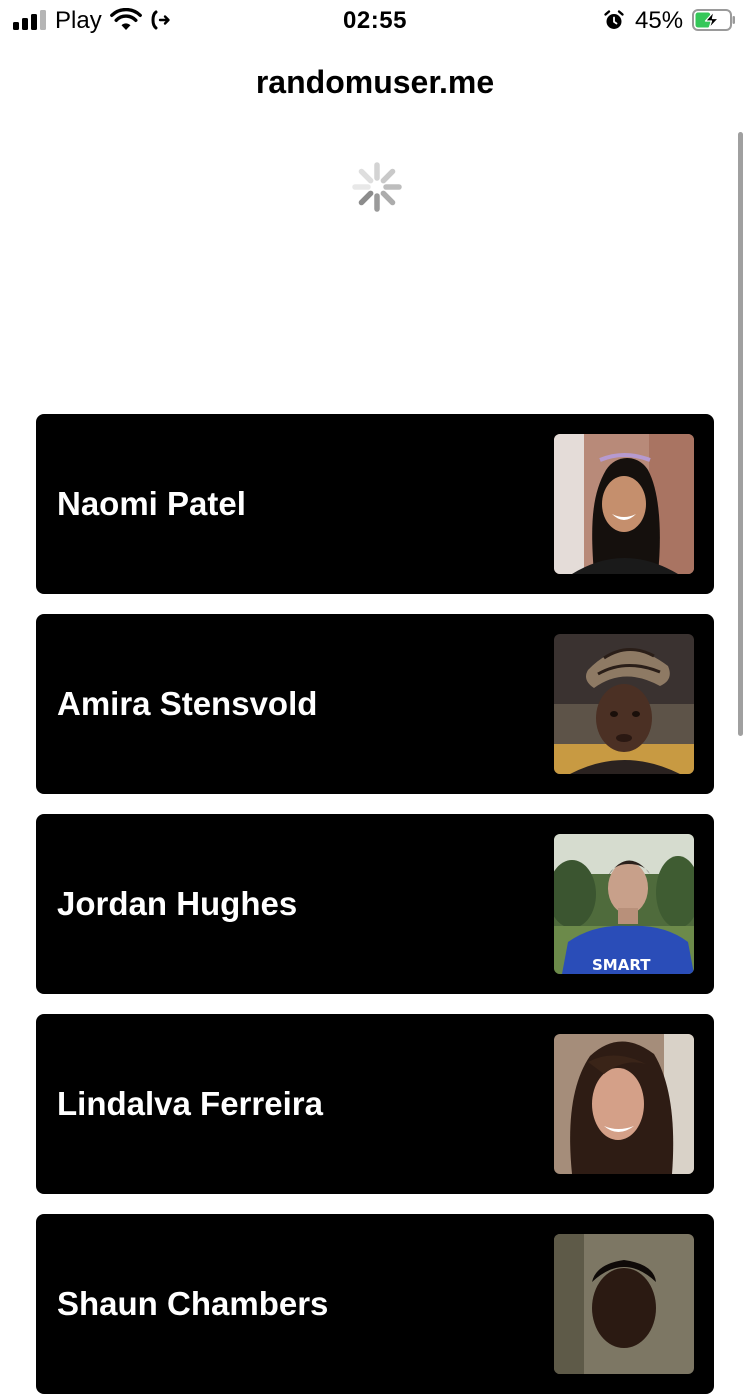 This screenshot has width=750, height=1394. What do you see at coordinates (375, 1304) in the screenshot?
I see `user-card: Shaun Chambers` at bounding box center [375, 1304].